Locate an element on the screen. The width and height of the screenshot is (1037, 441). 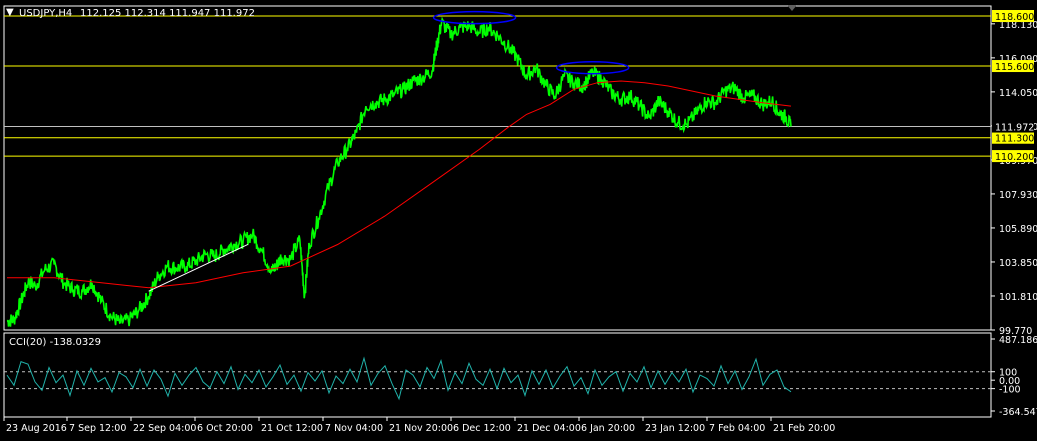
shift-marker-icon is located at coordinates (792, 8).